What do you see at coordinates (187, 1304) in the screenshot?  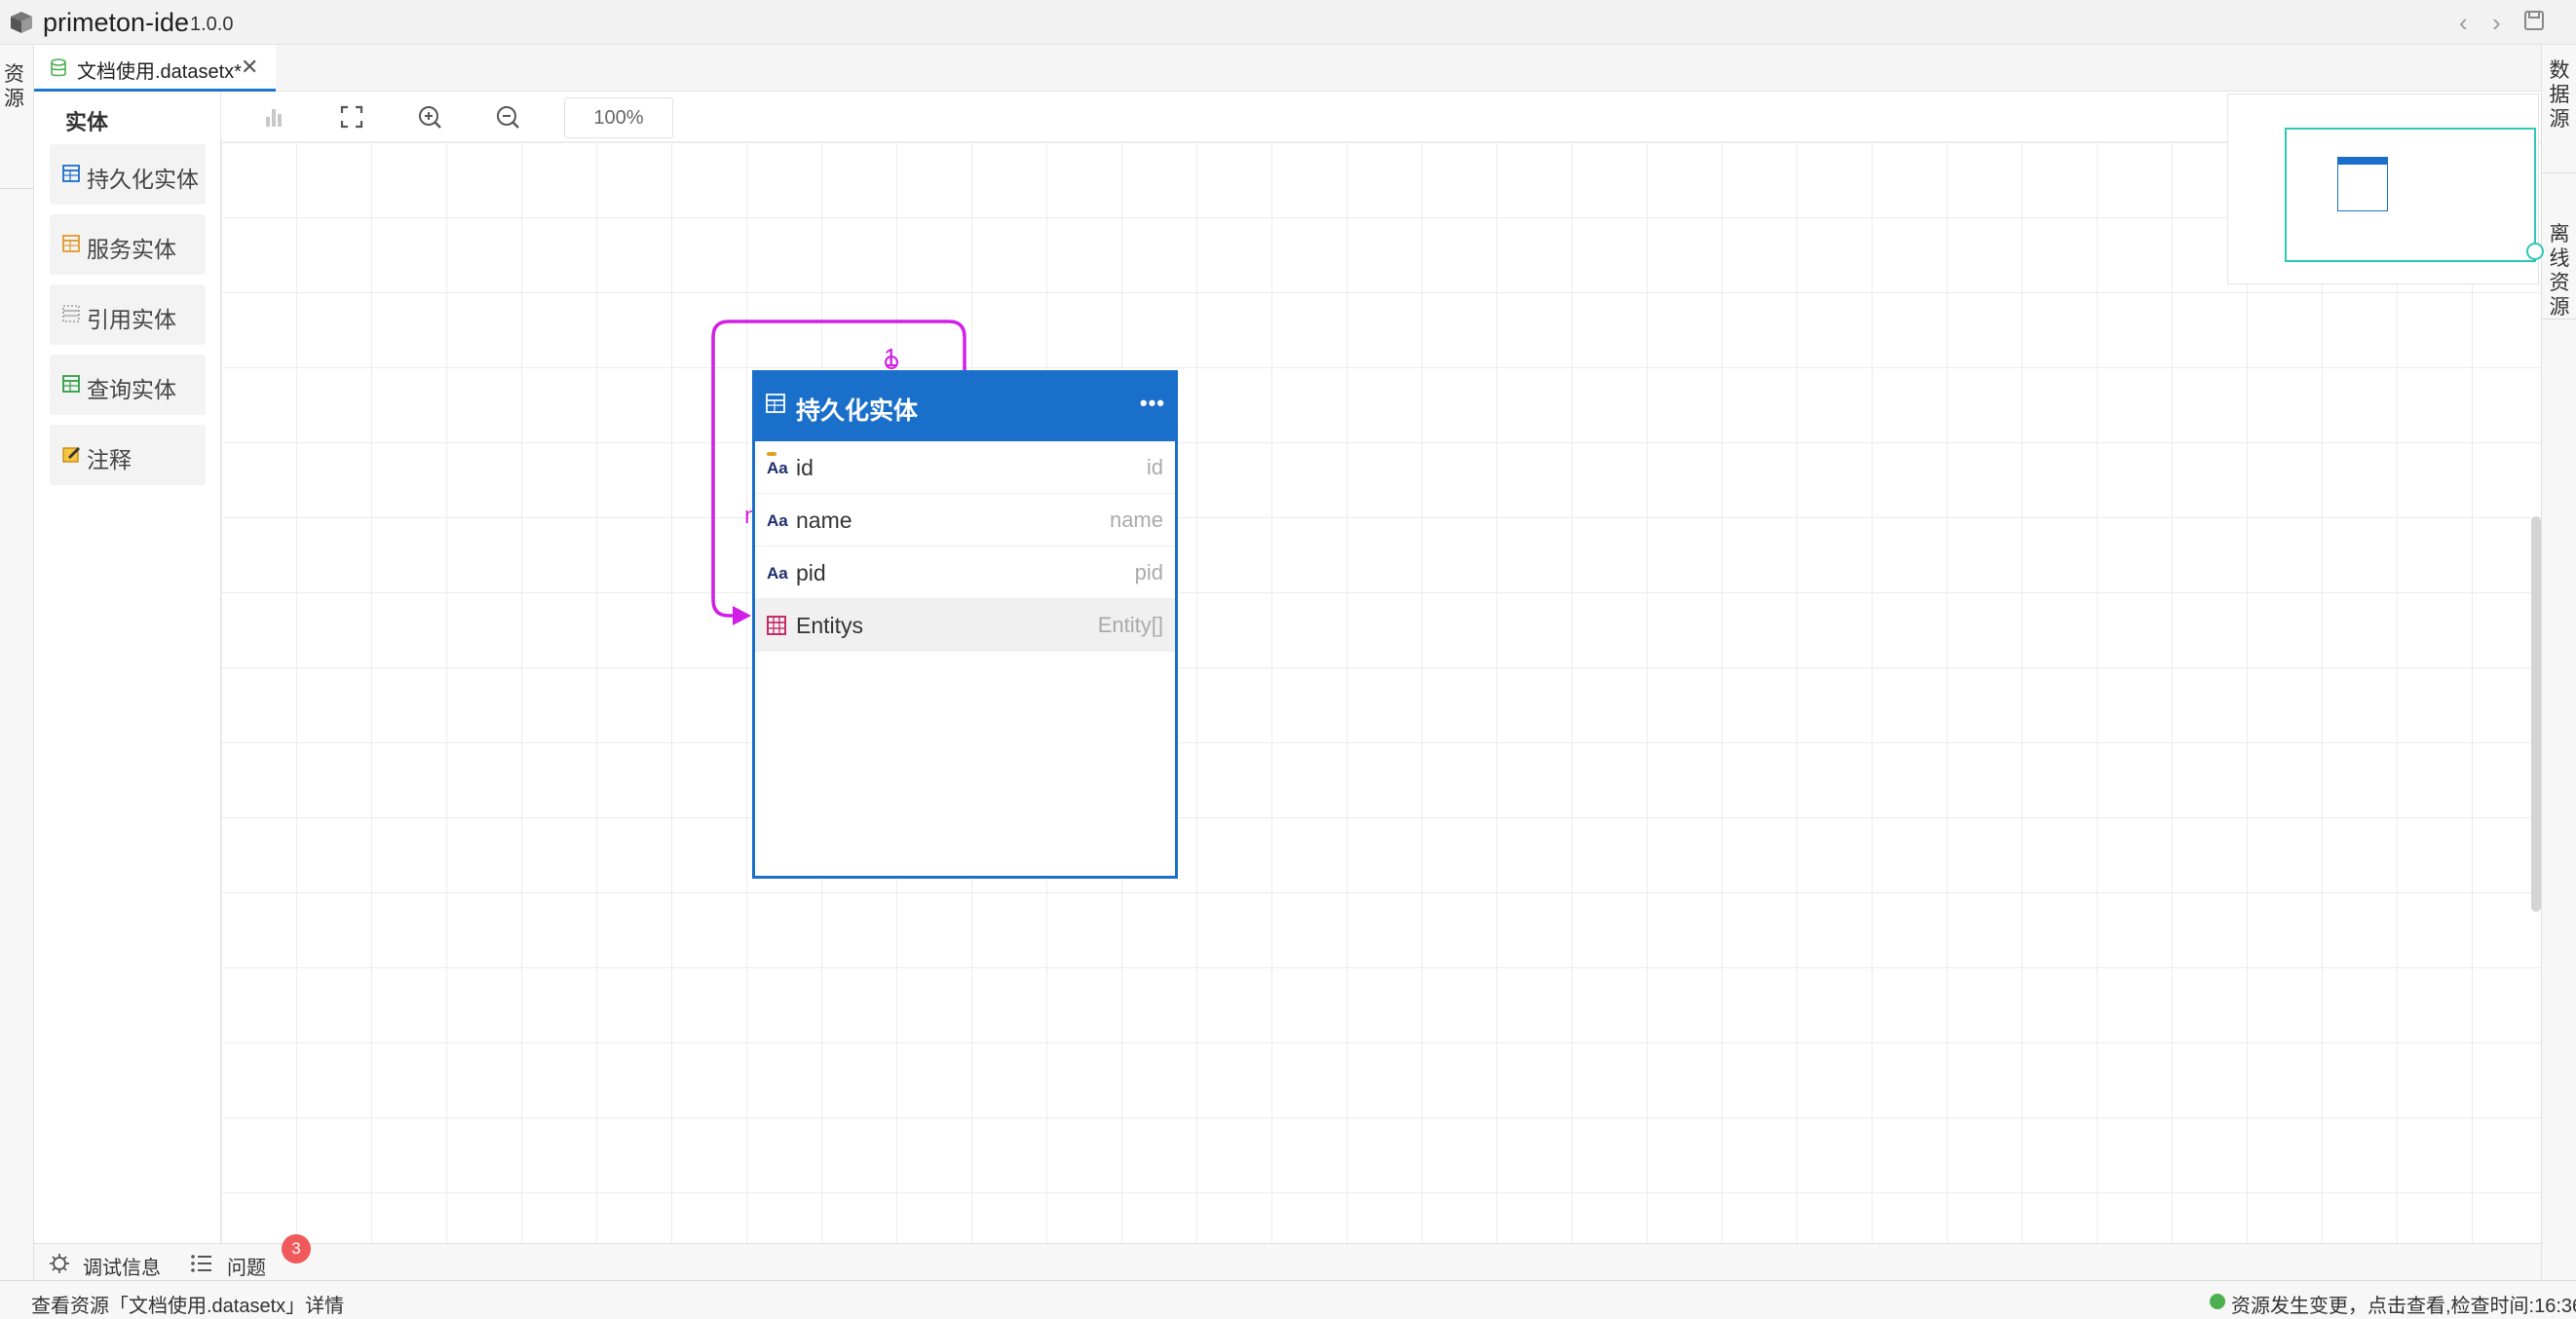 I see `status-resource-detail: 查看资源「文档使用.datasetx」详情` at bounding box center [187, 1304].